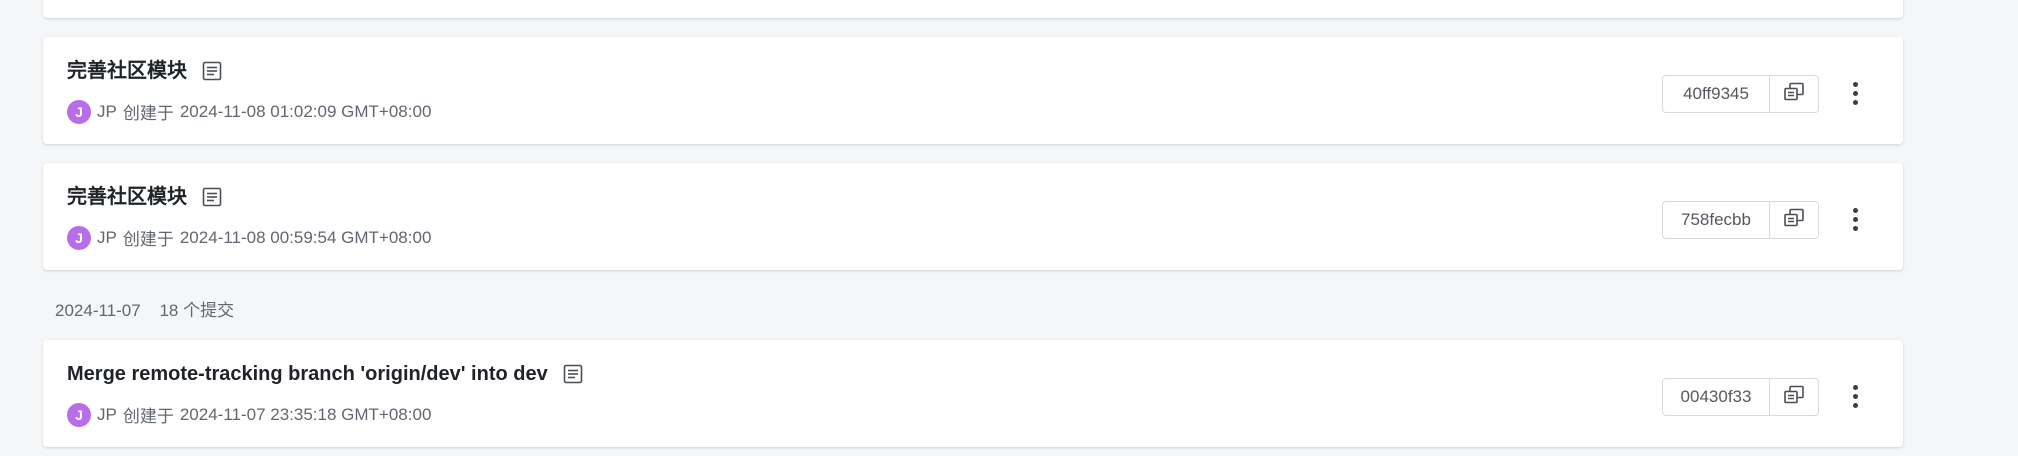 The image size is (2018, 456). Describe the element at coordinates (98, 310) in the screenshot. I see `group-date: 2024-11-07` at that location.